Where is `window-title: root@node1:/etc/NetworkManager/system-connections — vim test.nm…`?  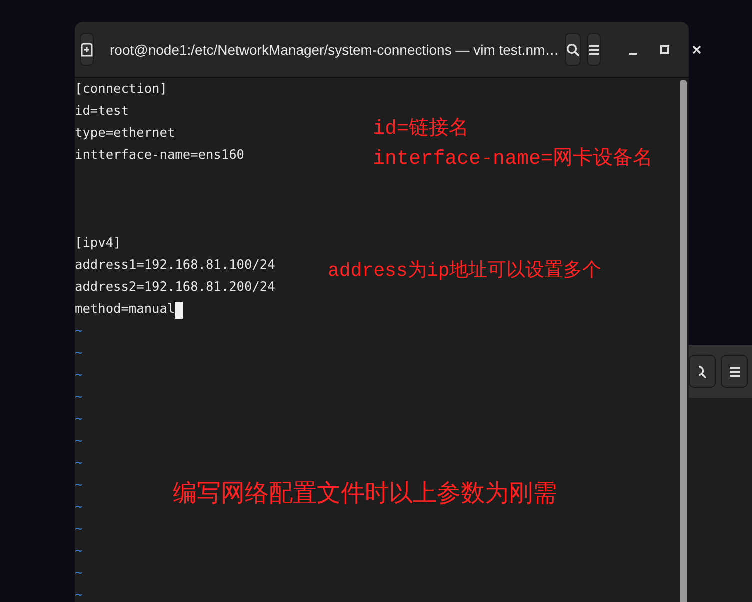
window-title: root@node1:/etc/NetworkManager/system-connections — vim test.nm… is located at coordinates (334, 50).